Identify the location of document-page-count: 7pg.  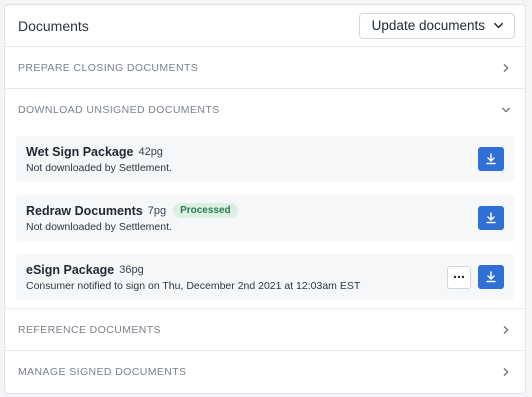
(157, 210).